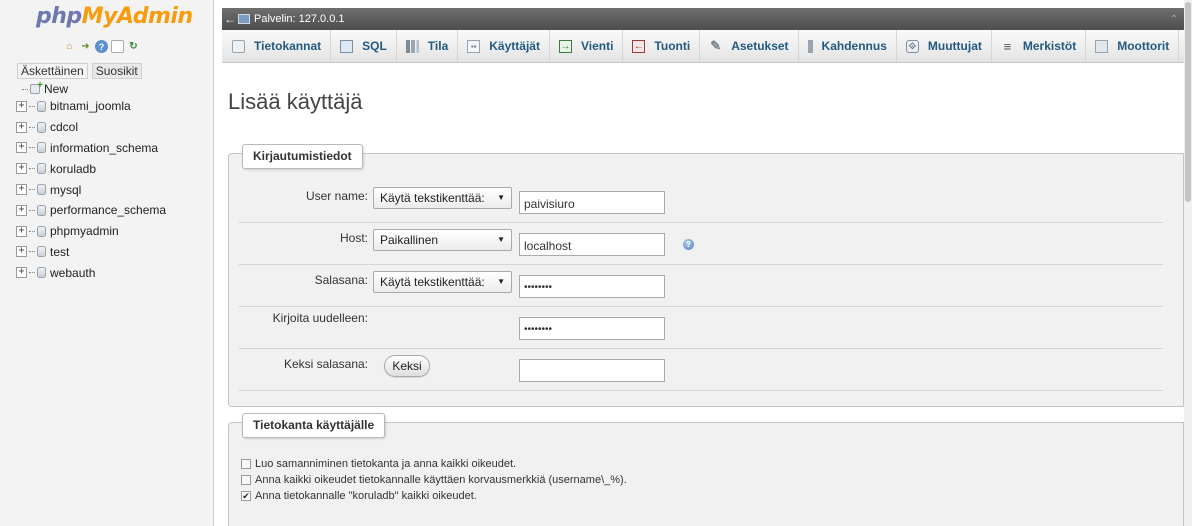 The width and height of the screenshot is (1192, 526). What do you see at coordinates (592, 286) in the screenshot?
I see `password-input: ••••••••` at bounding box center [592, 286].